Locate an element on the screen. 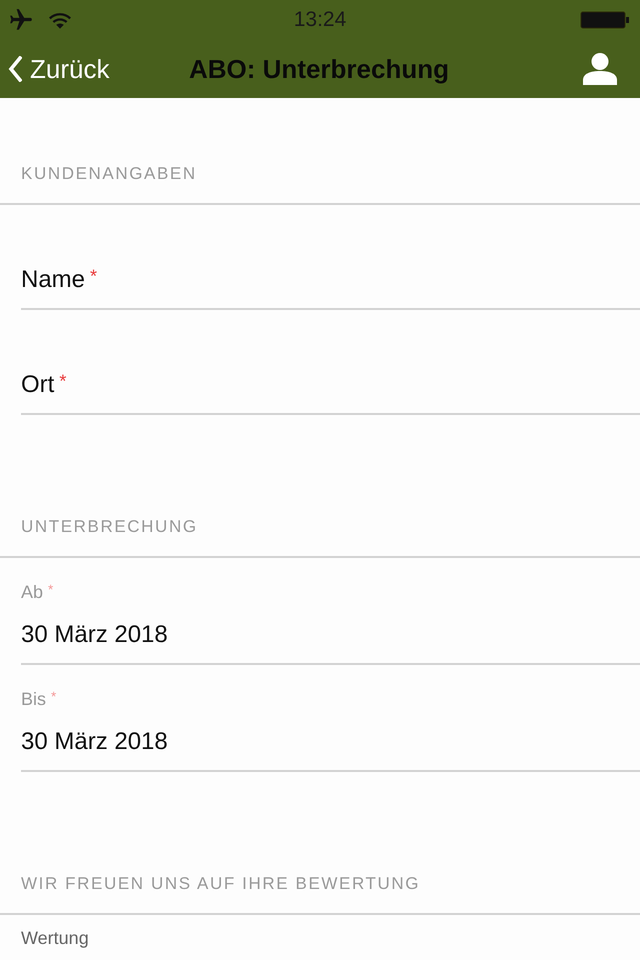  back-button: Zurück is located at coordinates (59, 69).